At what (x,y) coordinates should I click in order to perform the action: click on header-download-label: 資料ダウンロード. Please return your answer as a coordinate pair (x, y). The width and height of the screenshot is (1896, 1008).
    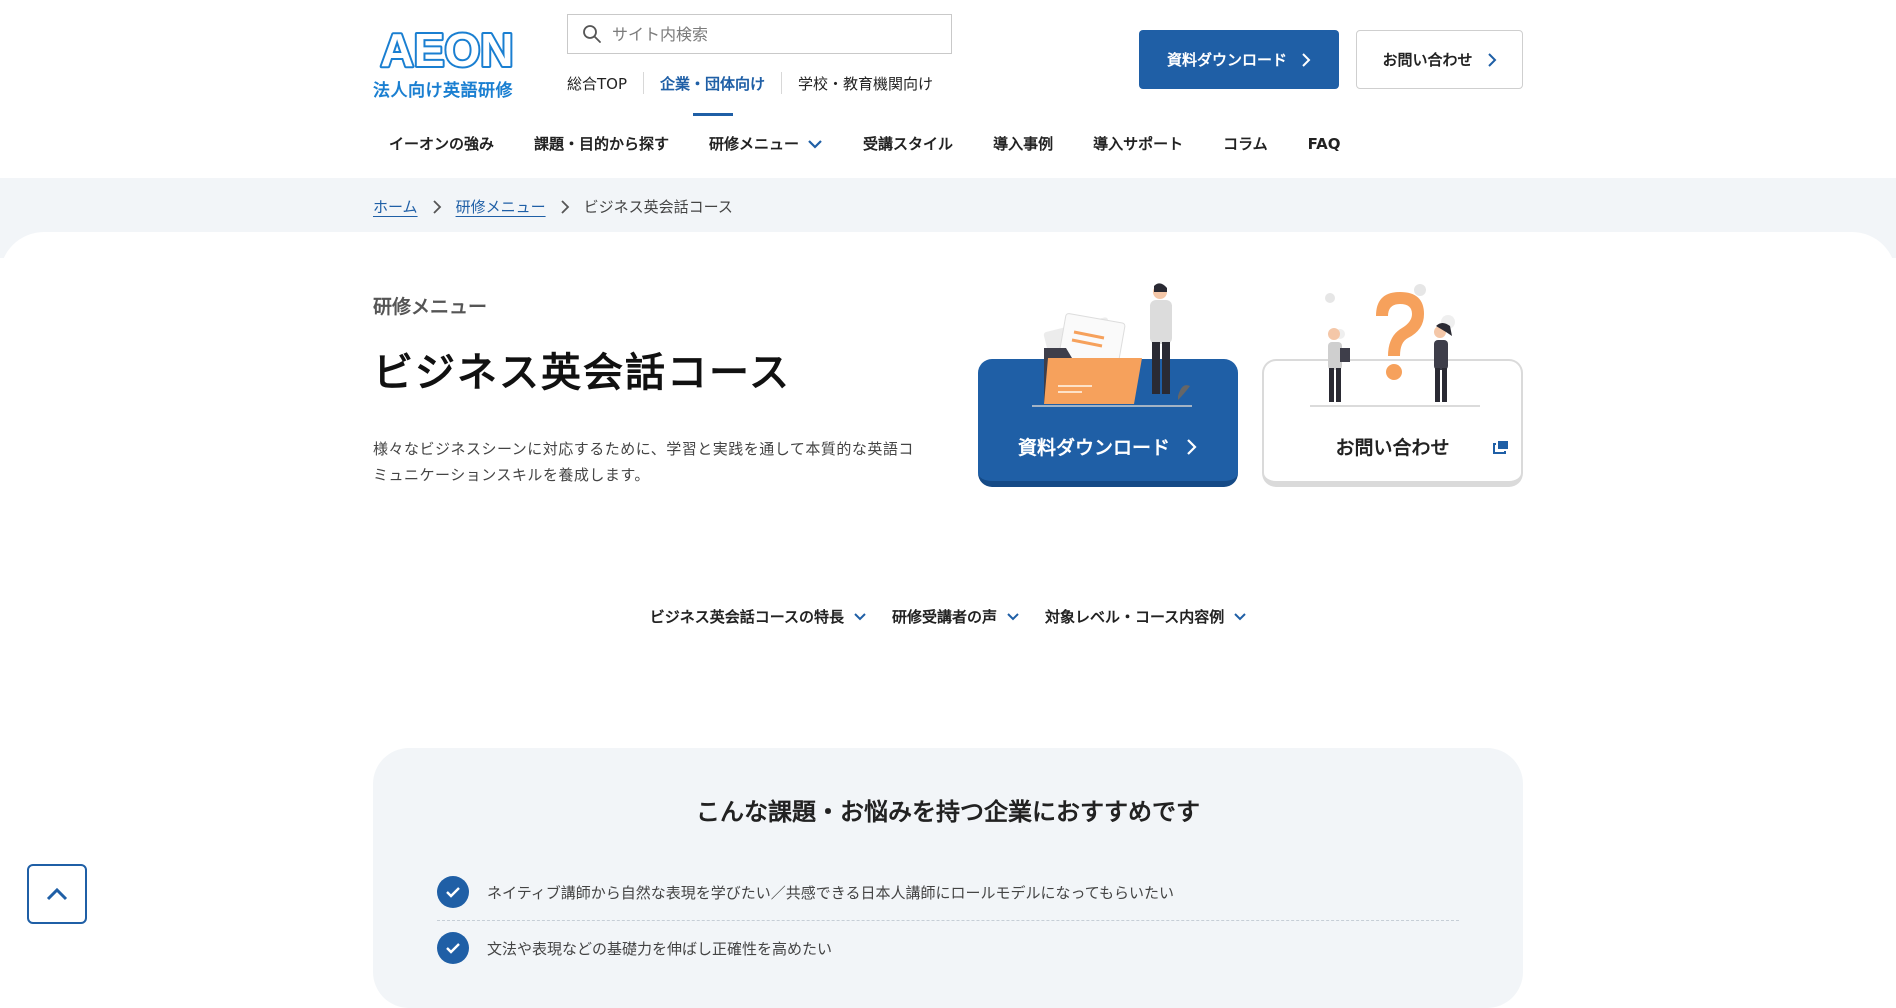
    Looking at the image, I should click on (1226, 60).